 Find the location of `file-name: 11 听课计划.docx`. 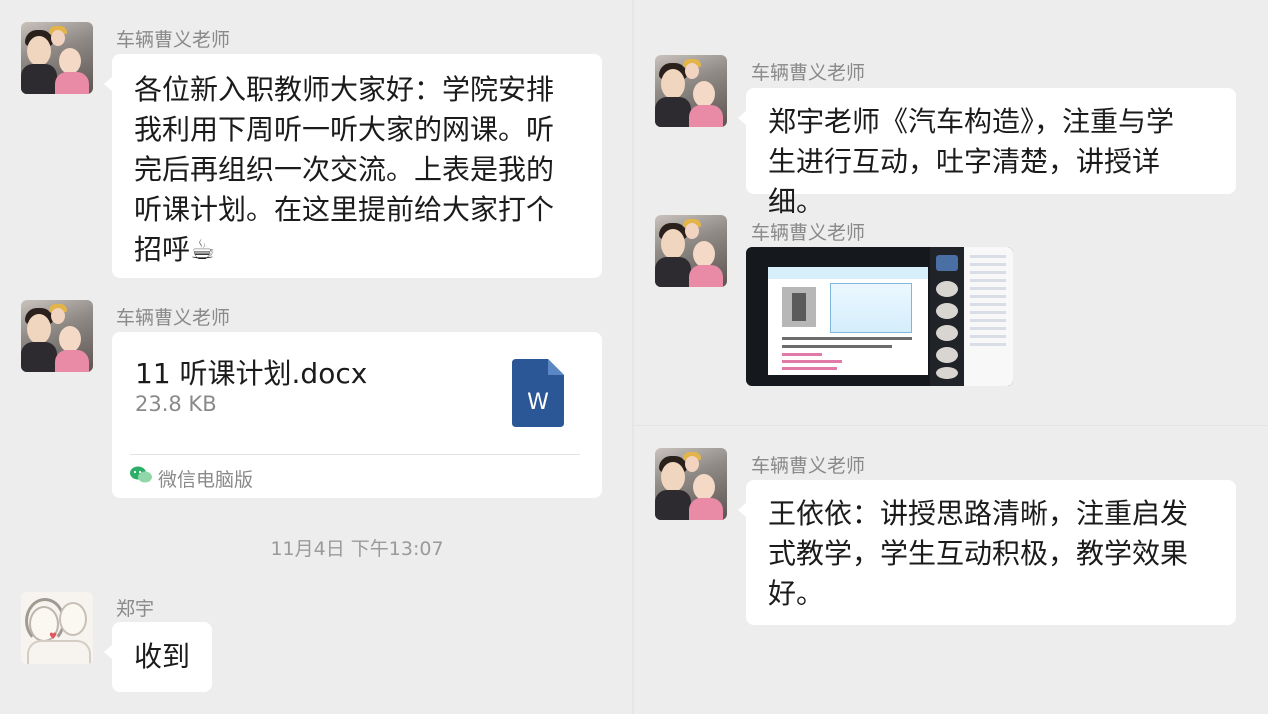

file-name: 11 听课计划.docx is located at coordinates (251, 373).